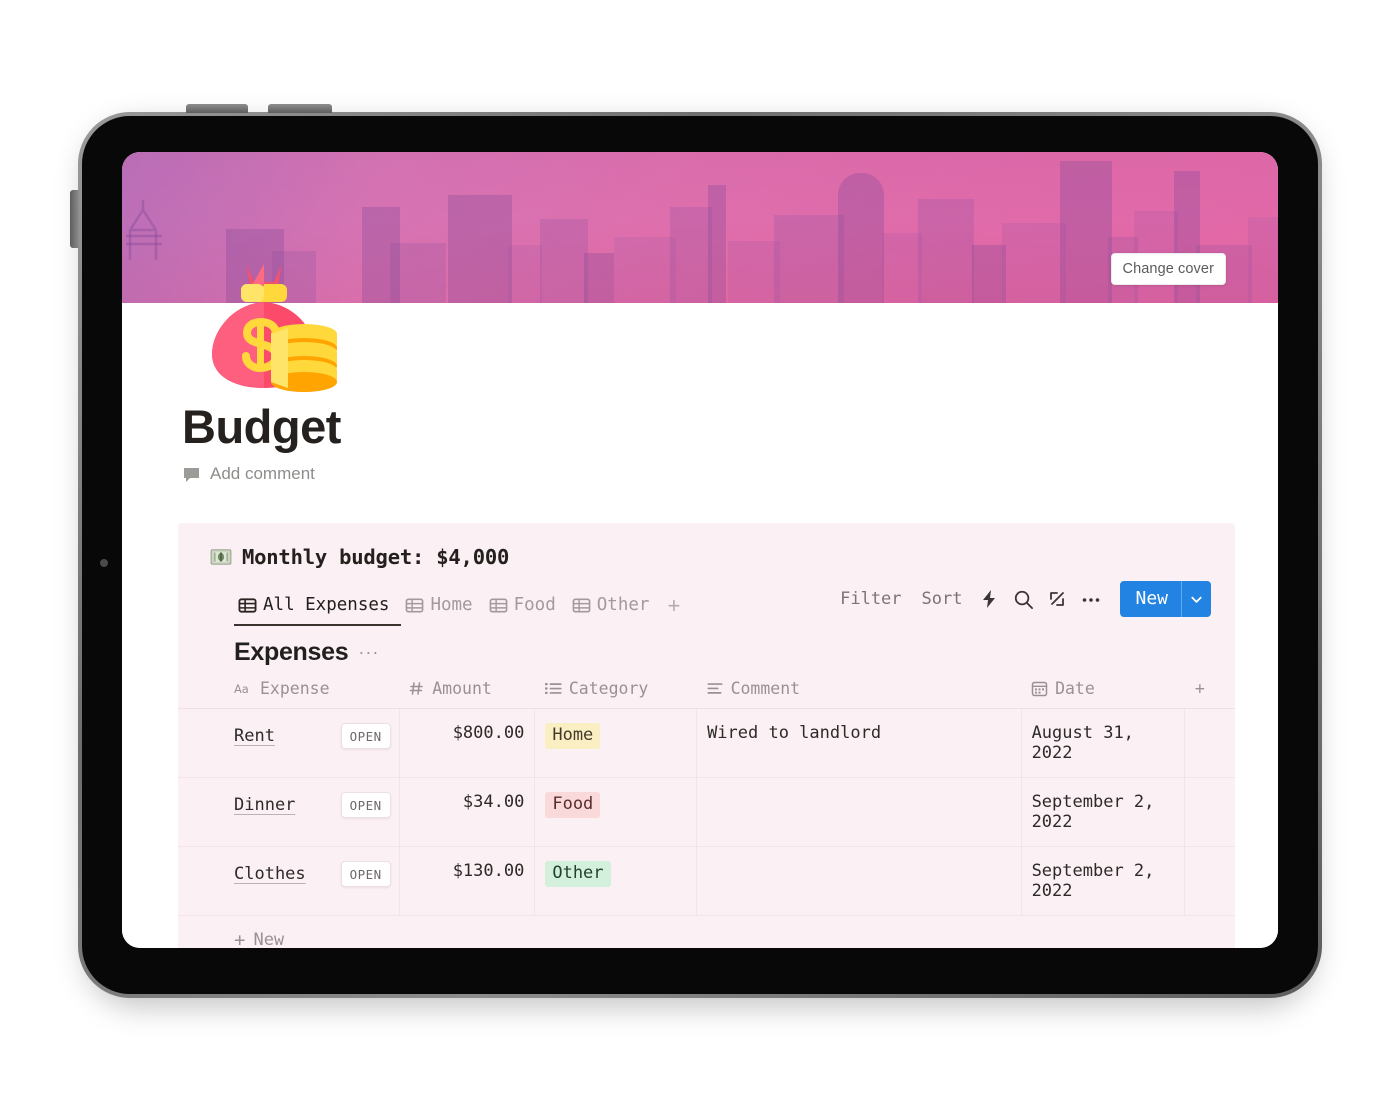  I want to click on new-row-label: New, so click(269, 939).